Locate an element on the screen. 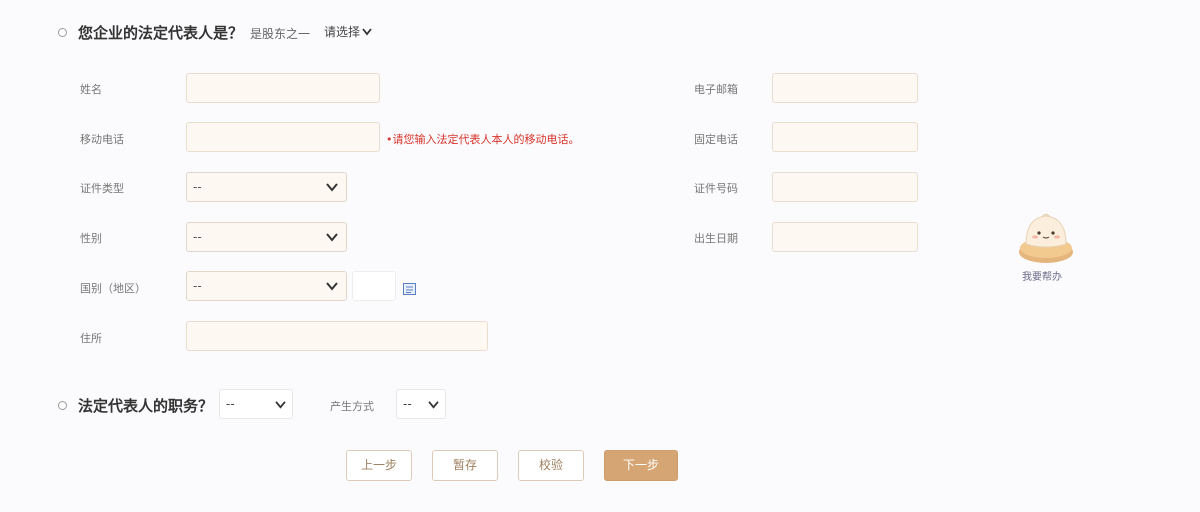 The width and height of the screenshot is (1200, 512). mobile-hint: •请您输入法定代表人本人的移动电话。 is located at coordinates (483, 139).